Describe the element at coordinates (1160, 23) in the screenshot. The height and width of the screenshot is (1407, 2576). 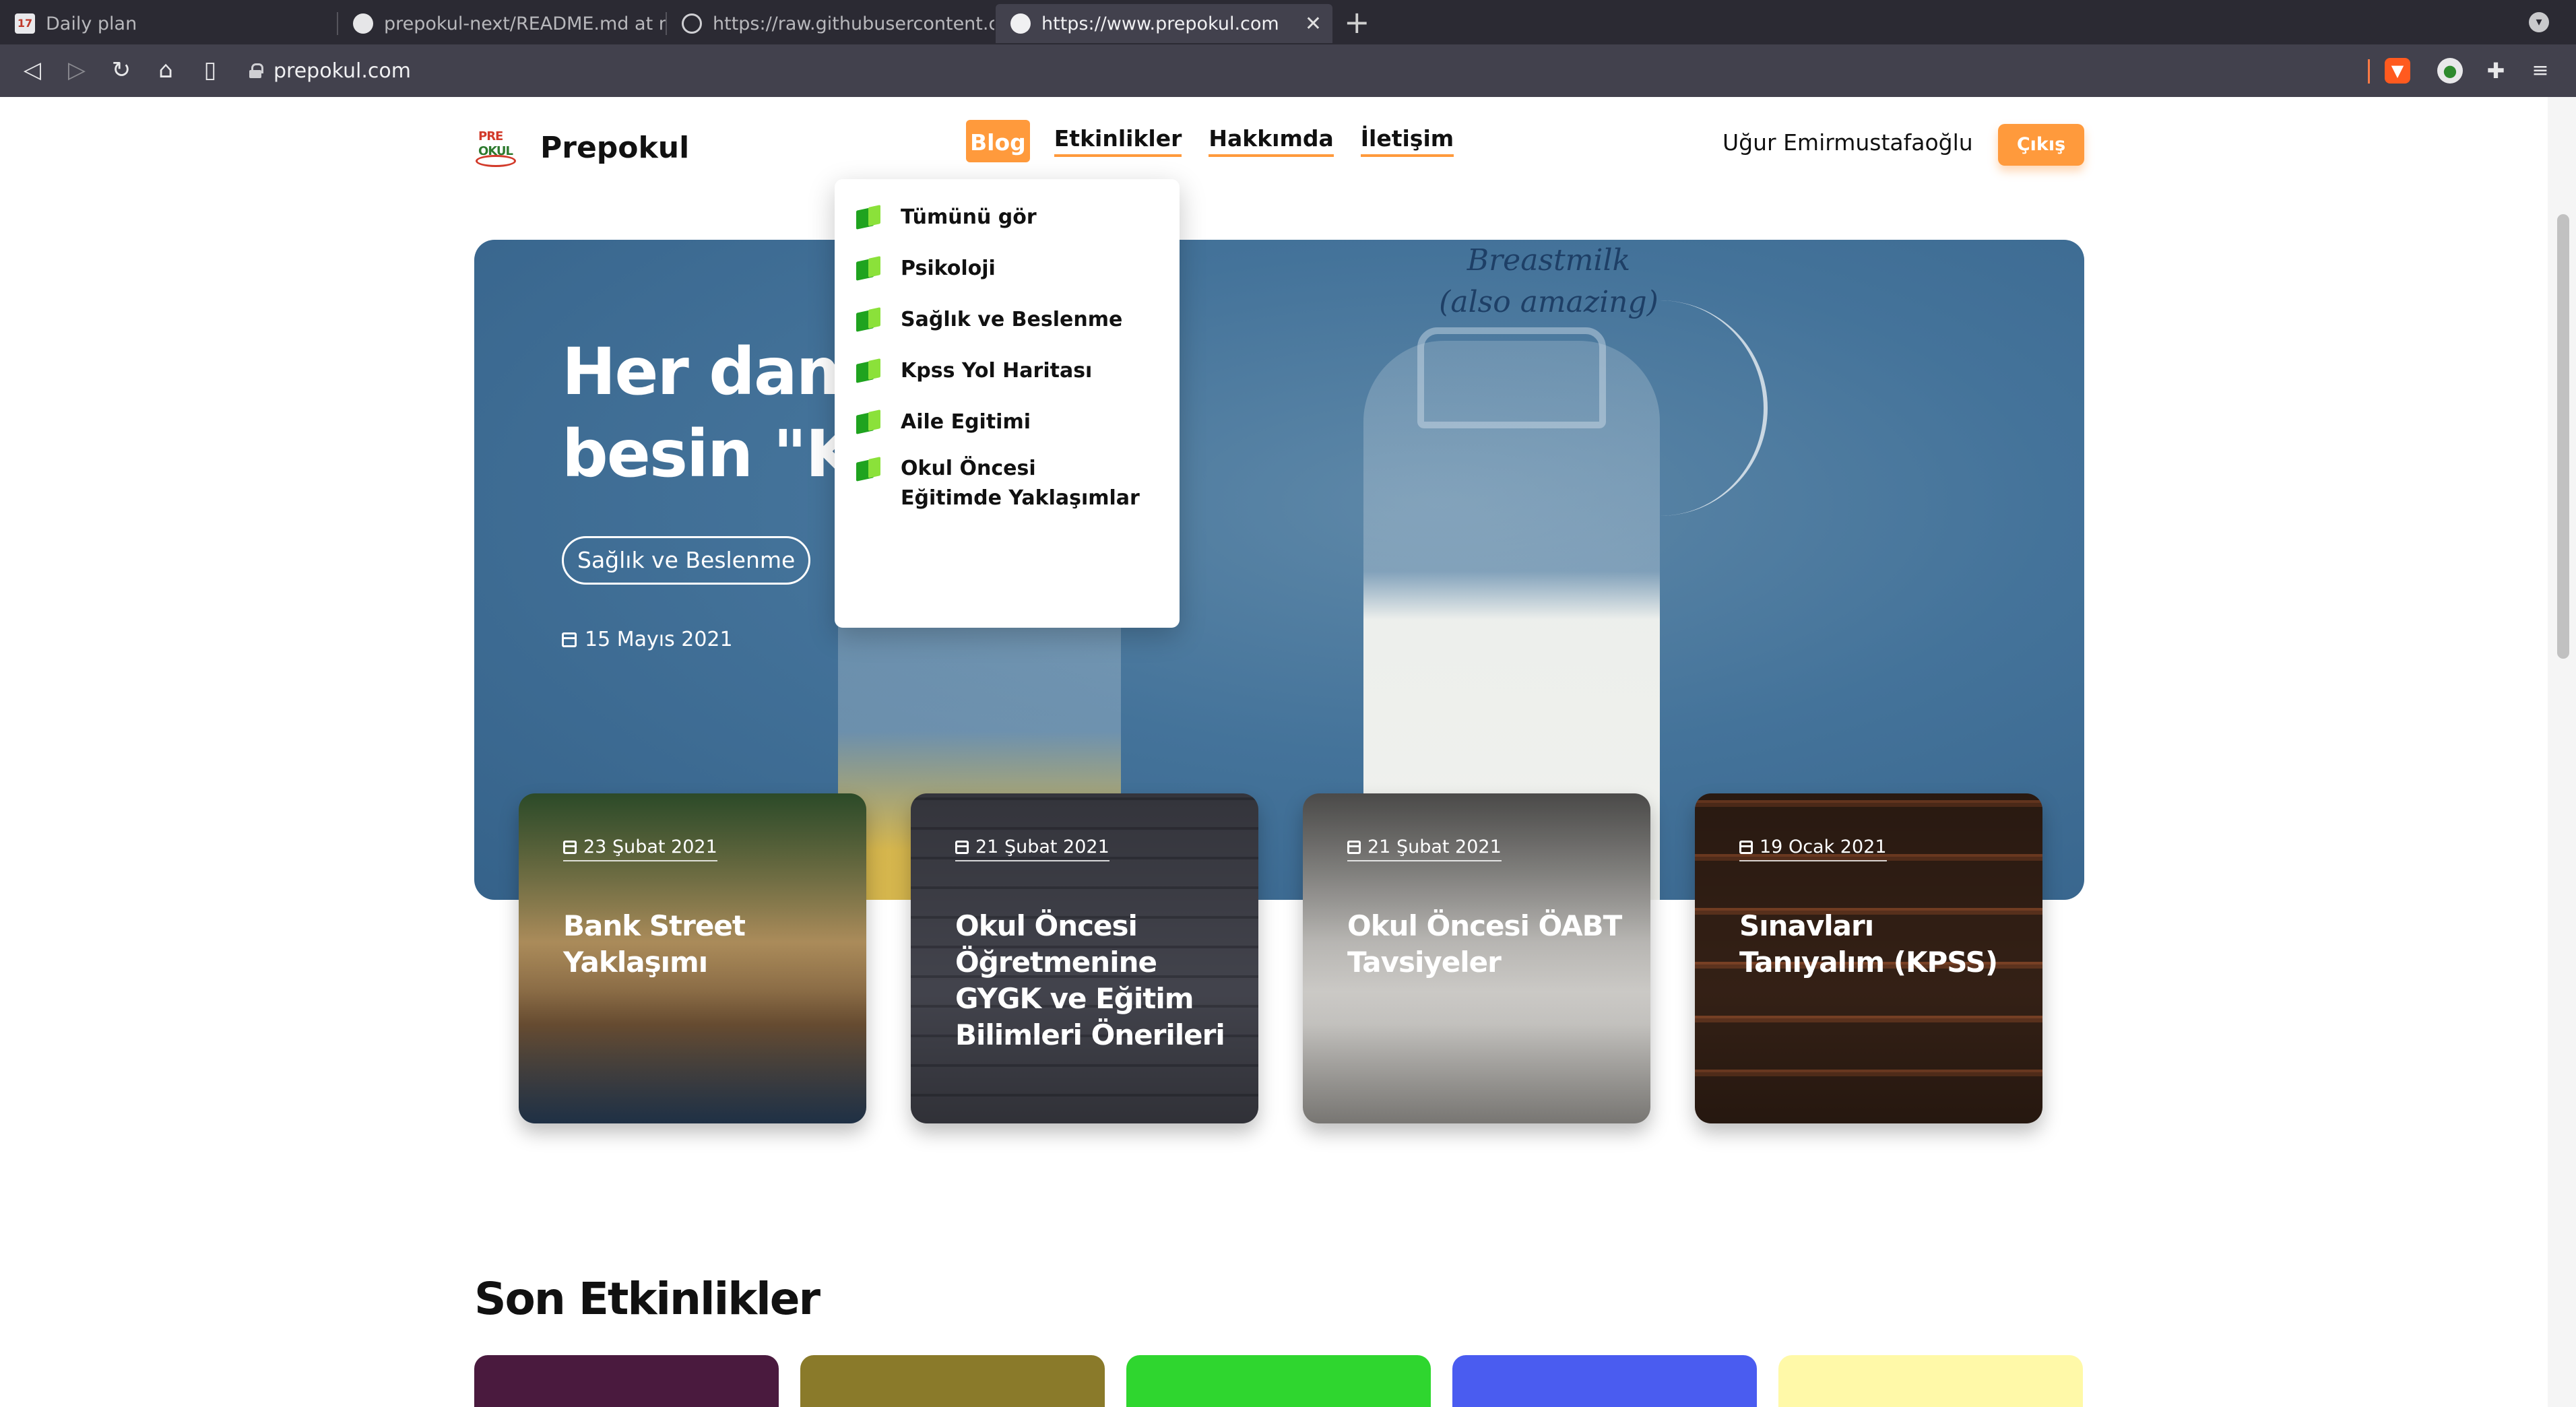
I see `tab-title: https://www.prepokul.com` at that location.